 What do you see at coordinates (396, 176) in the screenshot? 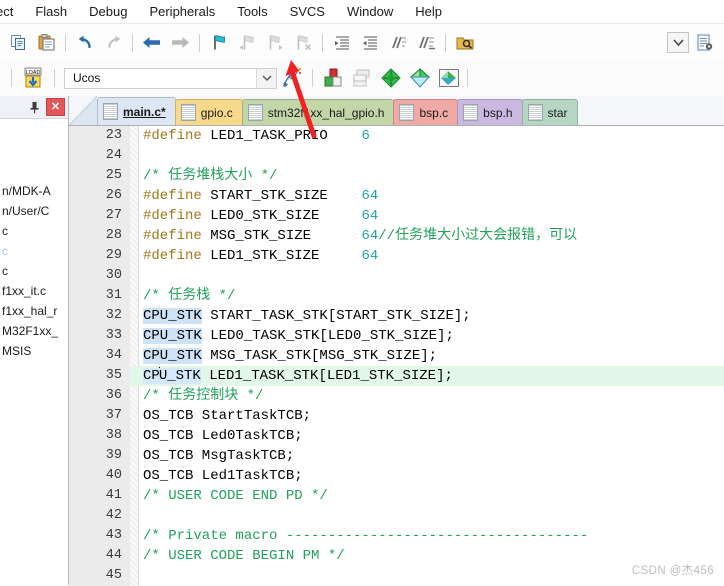
I see `code-line: 25 /* 任务堆栈大小 */` at bounding box center [396, 176].